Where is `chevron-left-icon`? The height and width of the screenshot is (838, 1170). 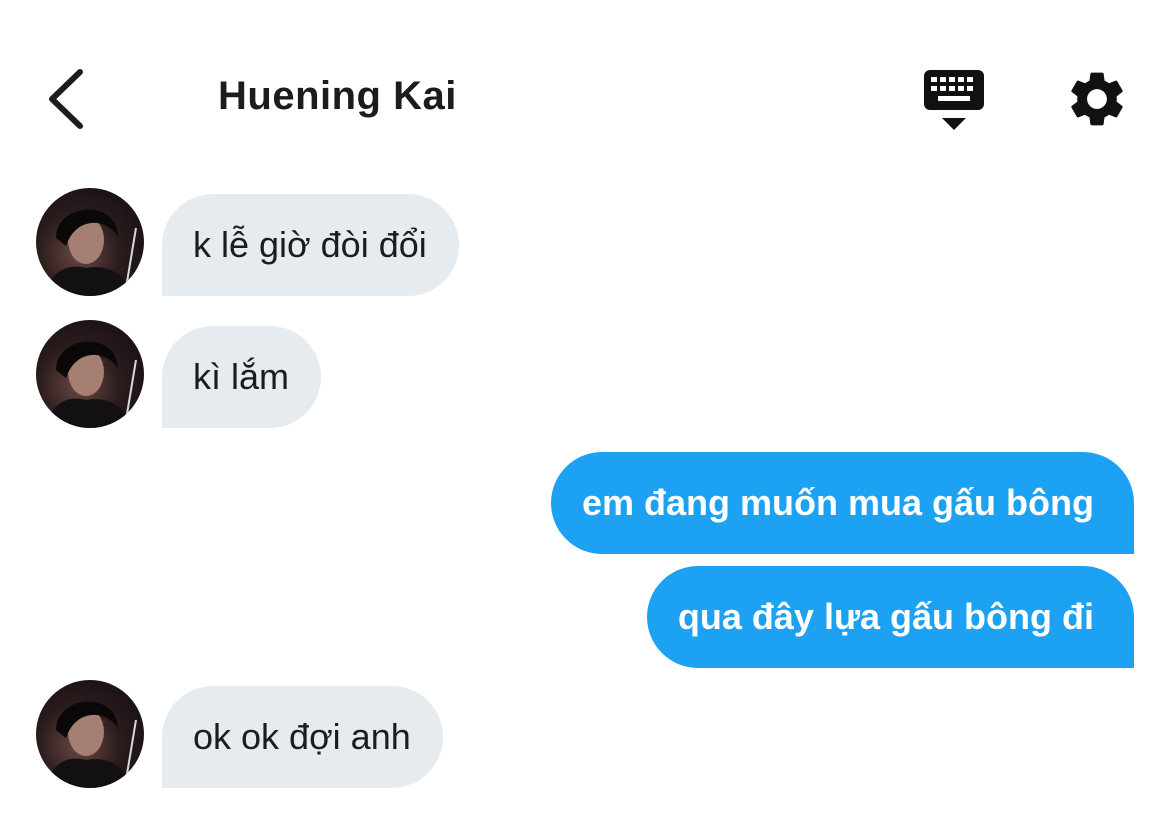
chevron-left-icon is located at coordinates (66, 99).